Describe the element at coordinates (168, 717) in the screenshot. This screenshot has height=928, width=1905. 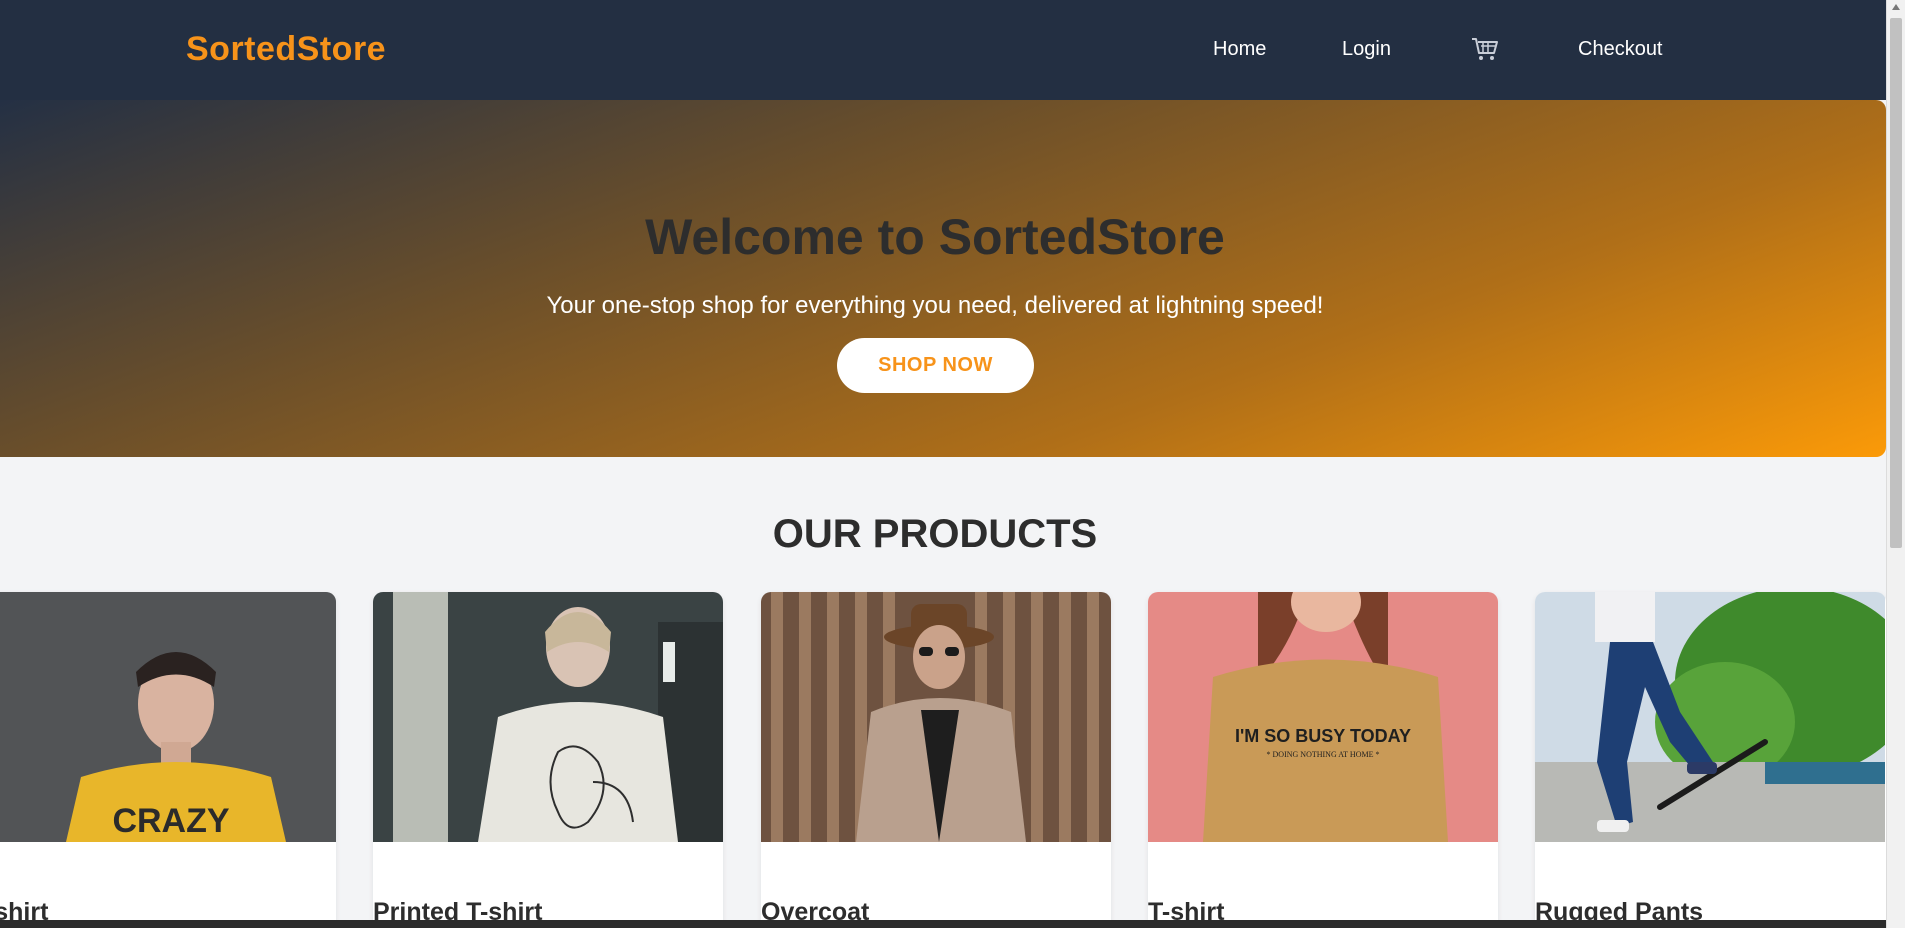
I see `product-image: CRAZY` at that location.